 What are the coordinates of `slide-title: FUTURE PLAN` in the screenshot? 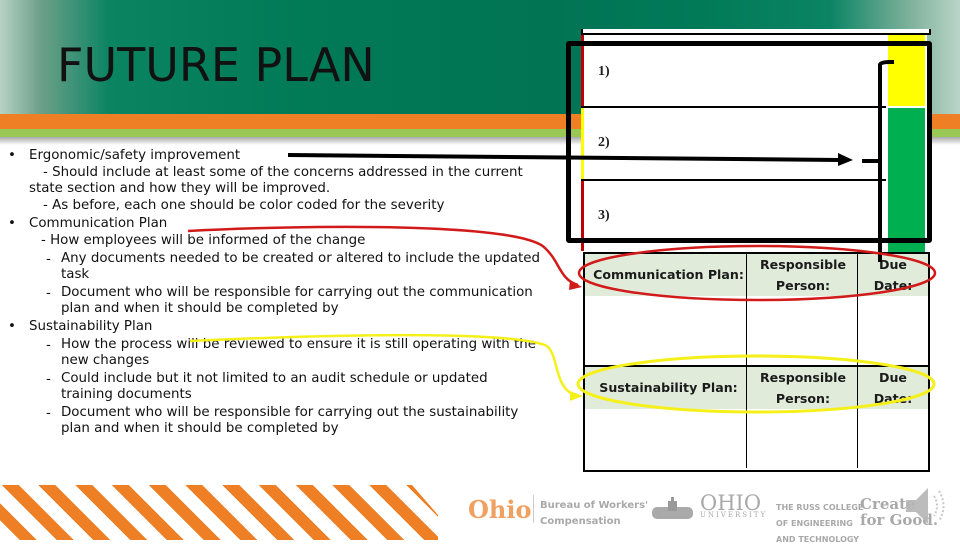 It's located at (216, 65).